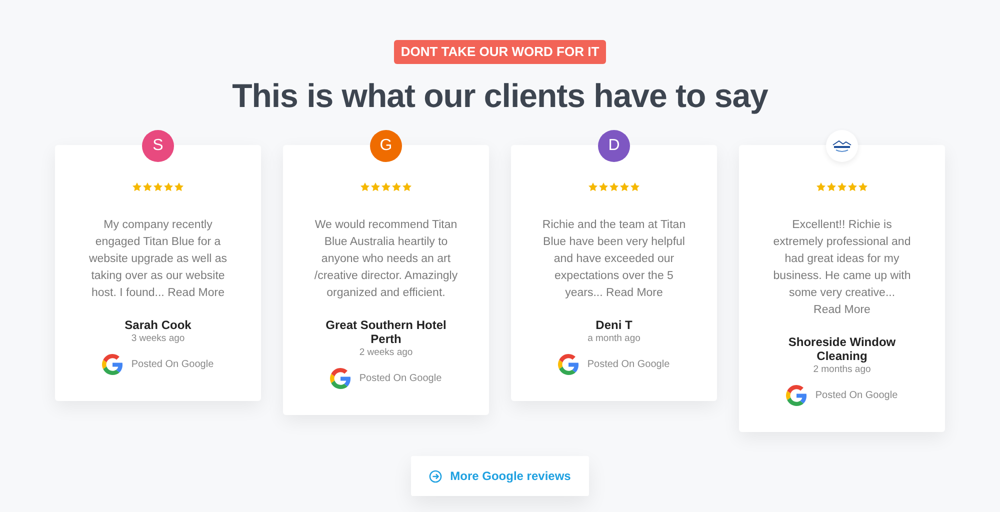  Describe the element at coordinates (435, 476) in the screenshot. I see `arrow-circle-icon` at that location.